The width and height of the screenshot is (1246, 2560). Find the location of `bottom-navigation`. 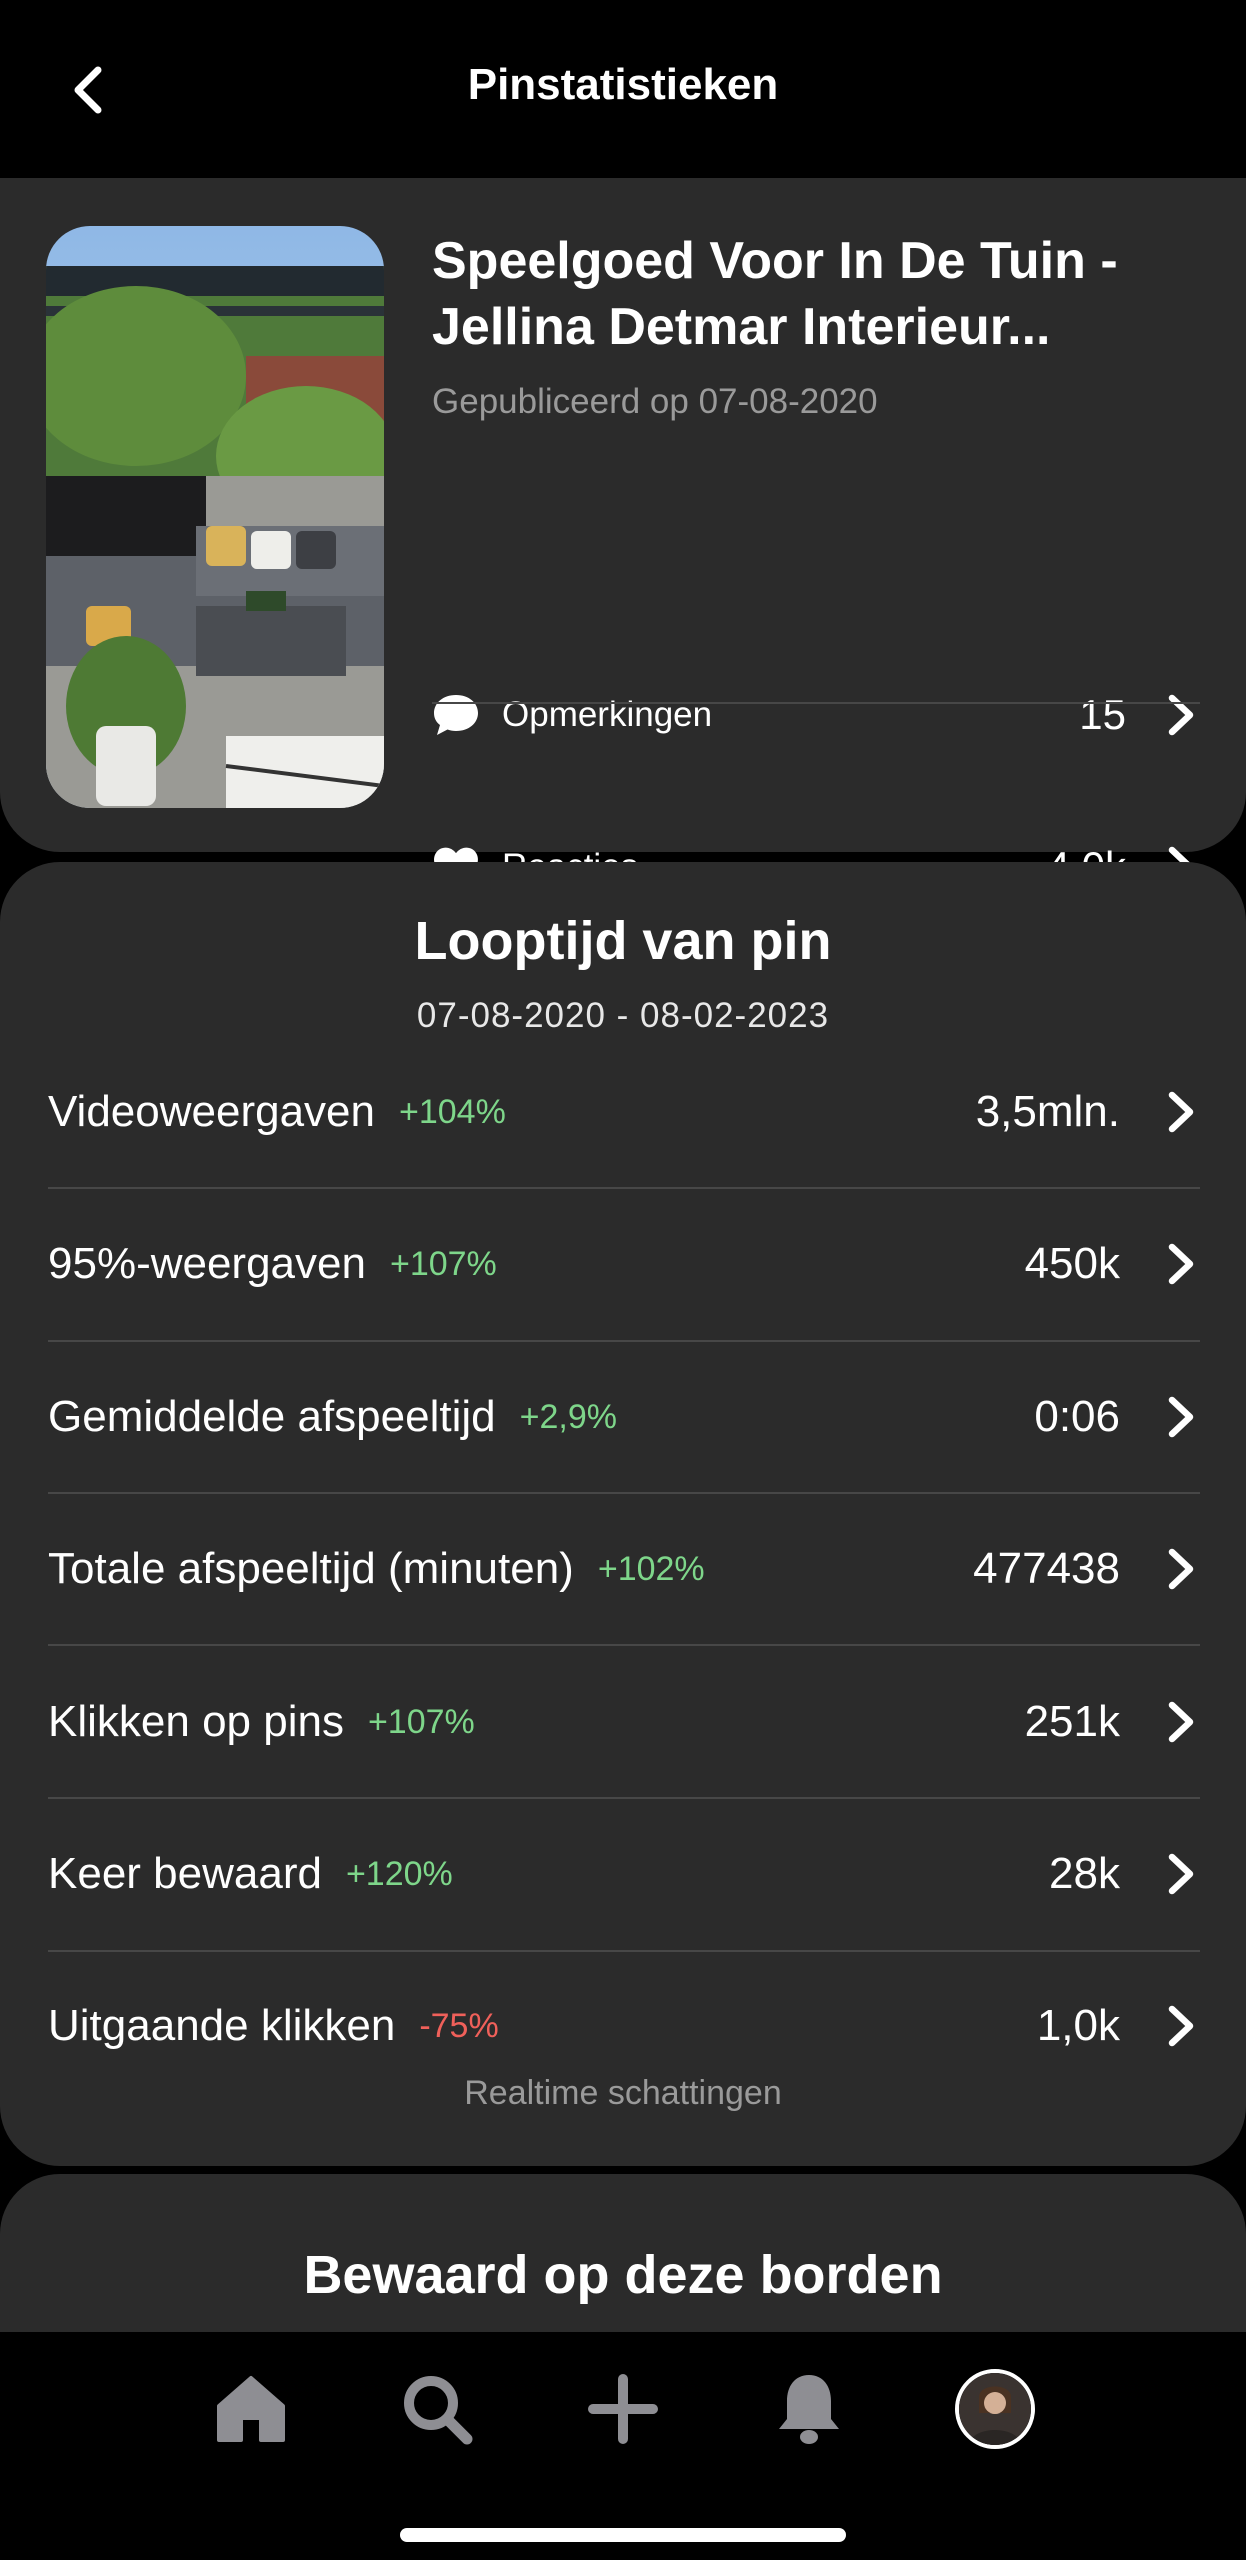

bottom-navigation is located at coordinates (623, 2446).